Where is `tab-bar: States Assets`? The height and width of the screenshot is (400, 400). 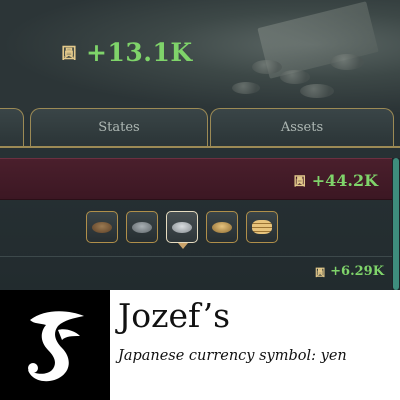 tab-bar: States Assets is located at coordinates (200, 128).